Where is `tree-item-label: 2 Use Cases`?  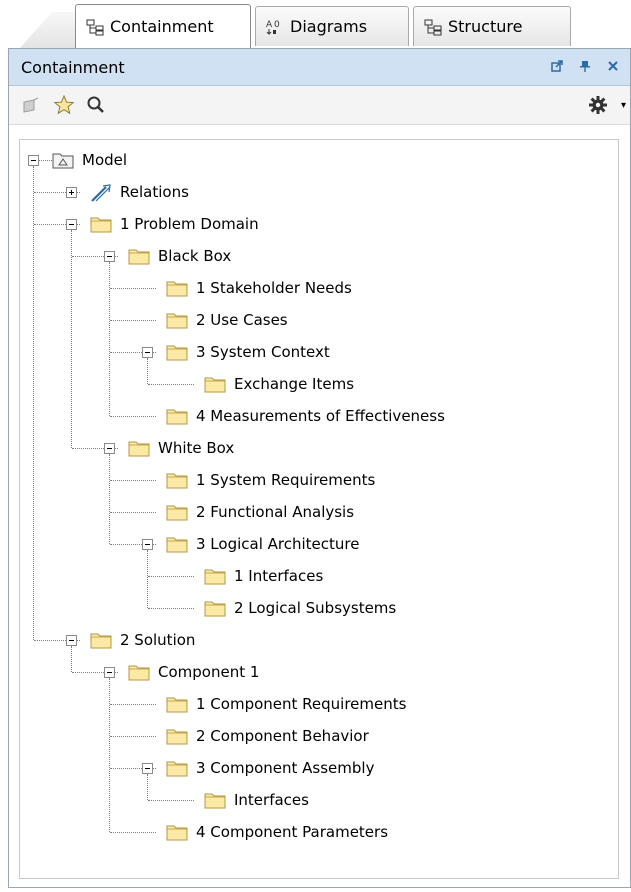 tree-item-label: 2 Use Cases is located at coordinates (242, 320).